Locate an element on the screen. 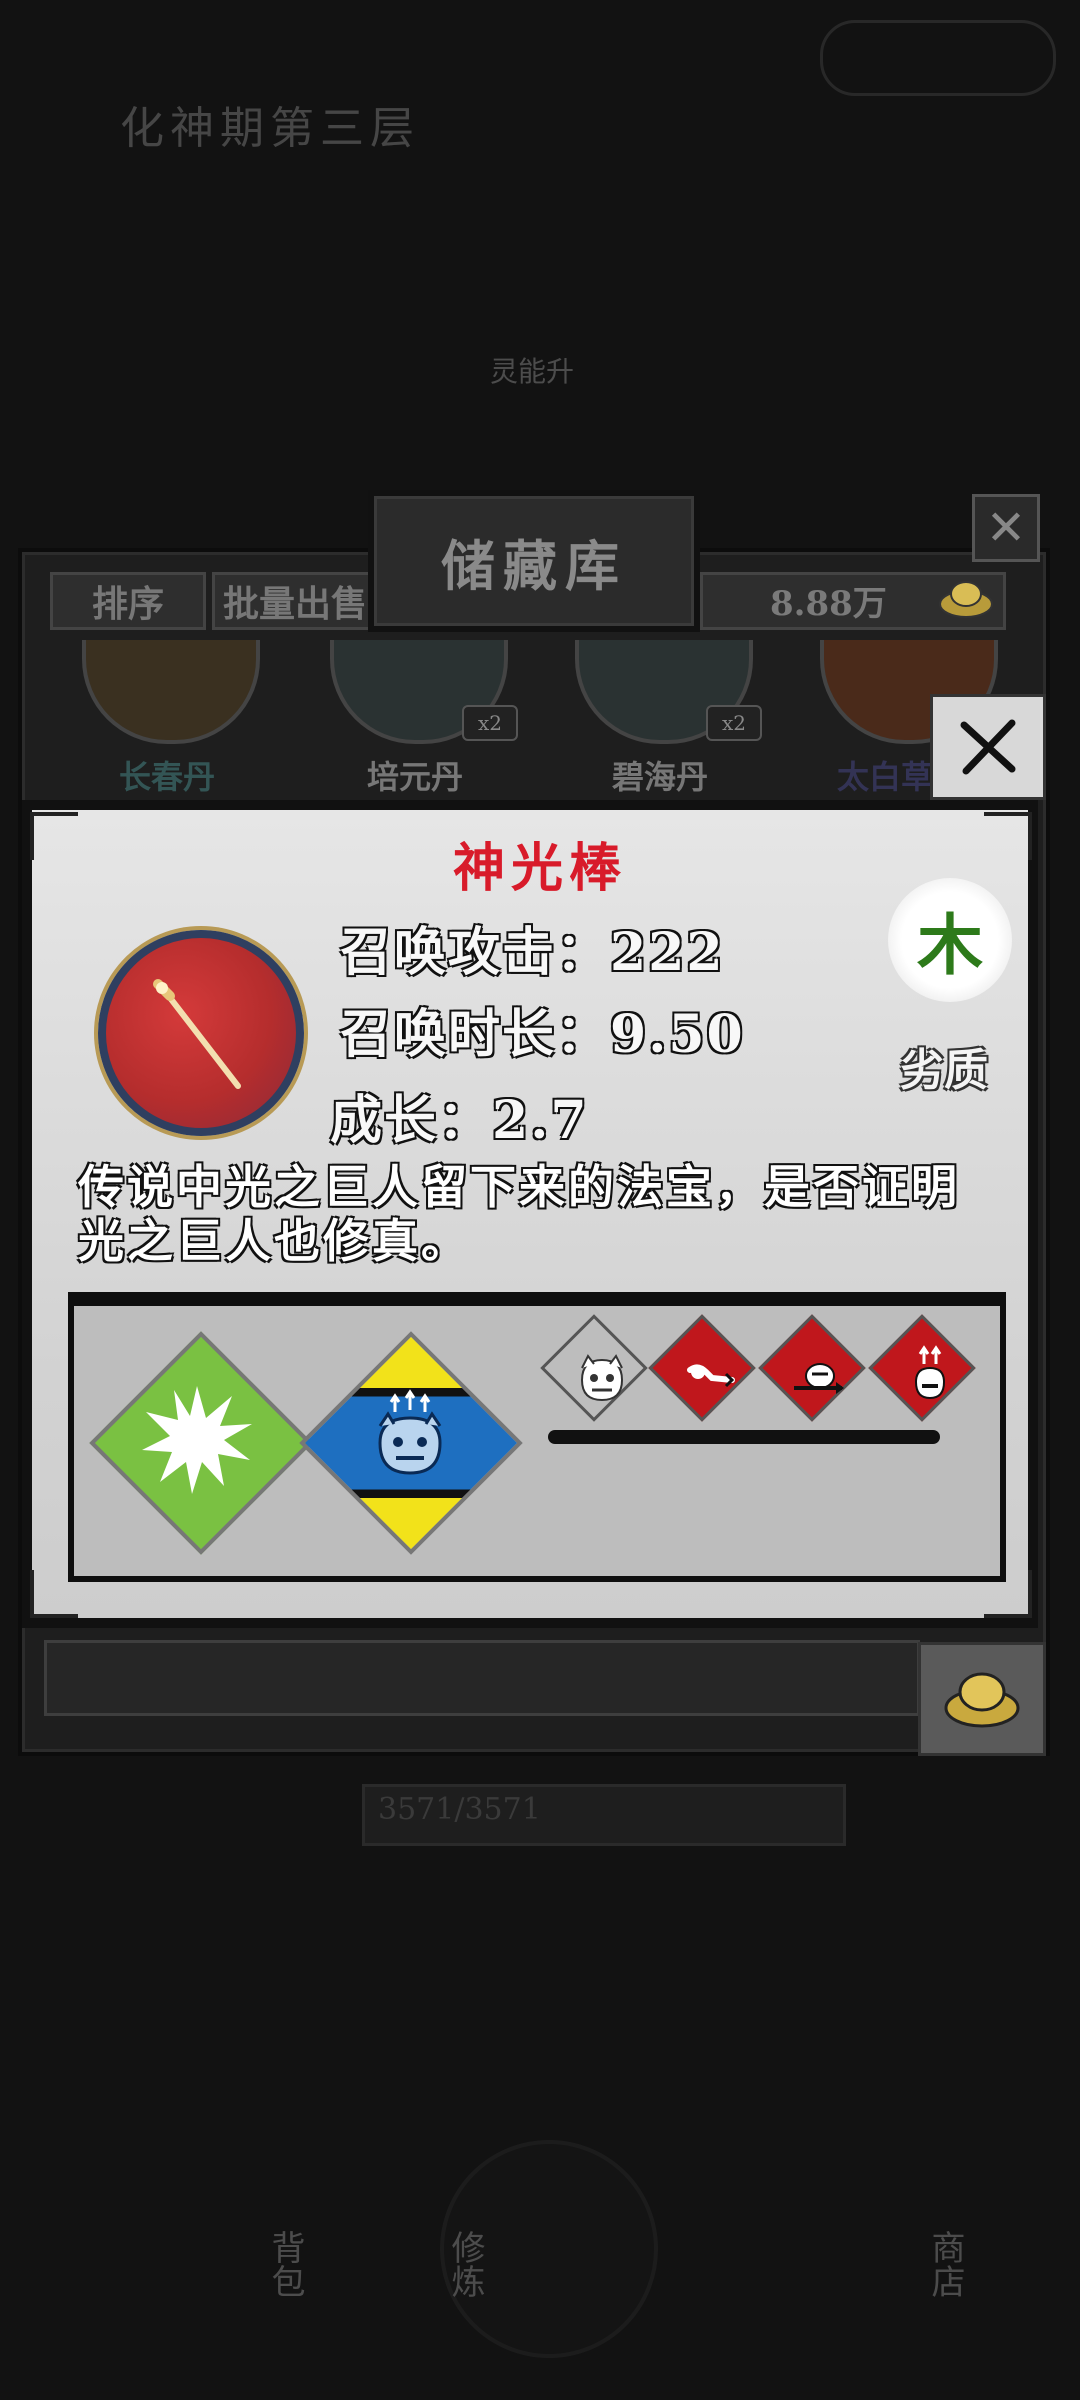 This screenshot has height=2400, width=1080. burst-icon is located at coordinates (197, 1440).